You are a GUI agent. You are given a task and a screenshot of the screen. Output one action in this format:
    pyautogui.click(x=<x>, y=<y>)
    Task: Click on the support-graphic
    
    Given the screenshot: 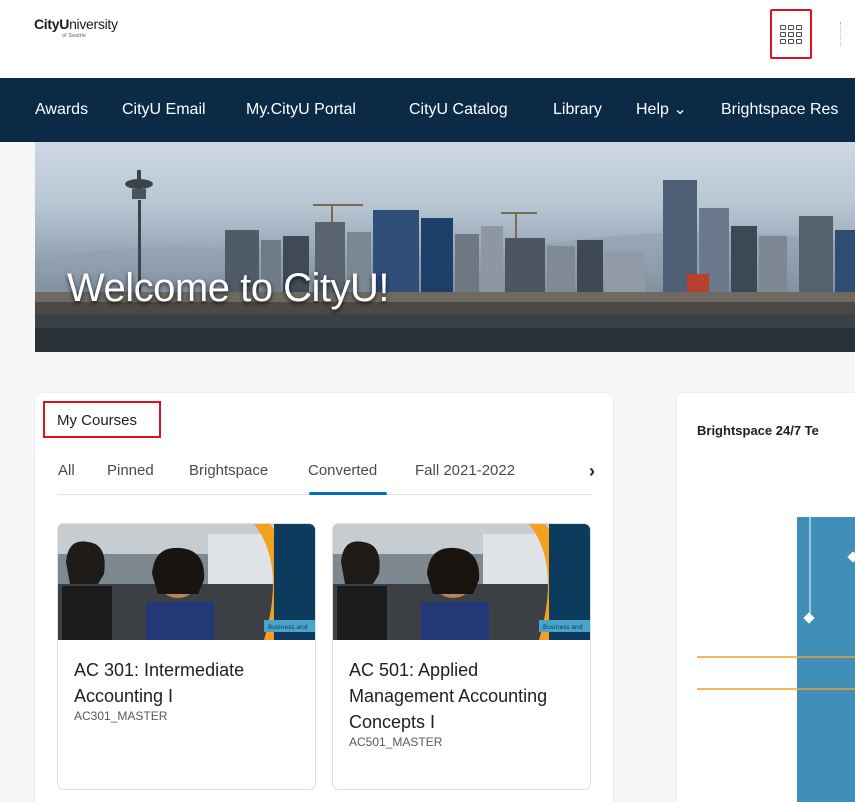 What is the action you would take?
    pyautogui.click(x=776, y=659)
    